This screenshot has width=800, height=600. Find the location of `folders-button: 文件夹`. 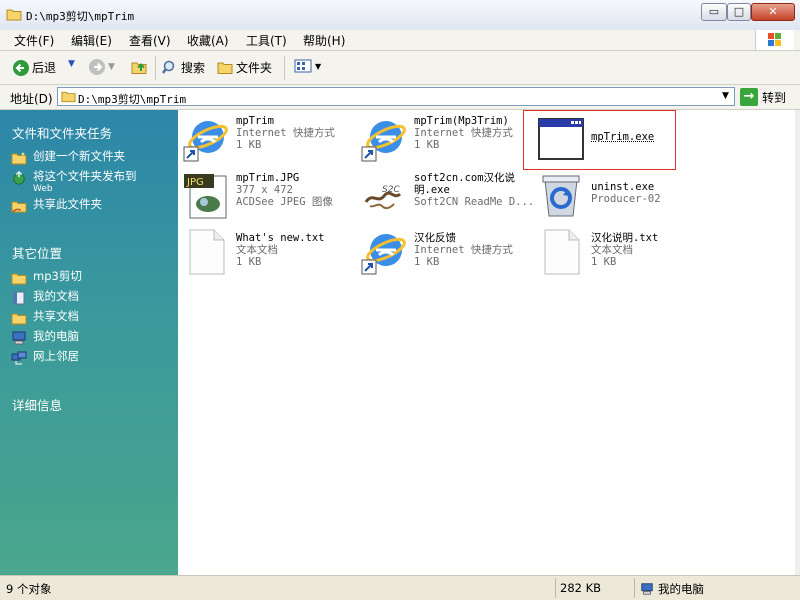

folders-button: 文件夹 is located at coordinates (244, 67).